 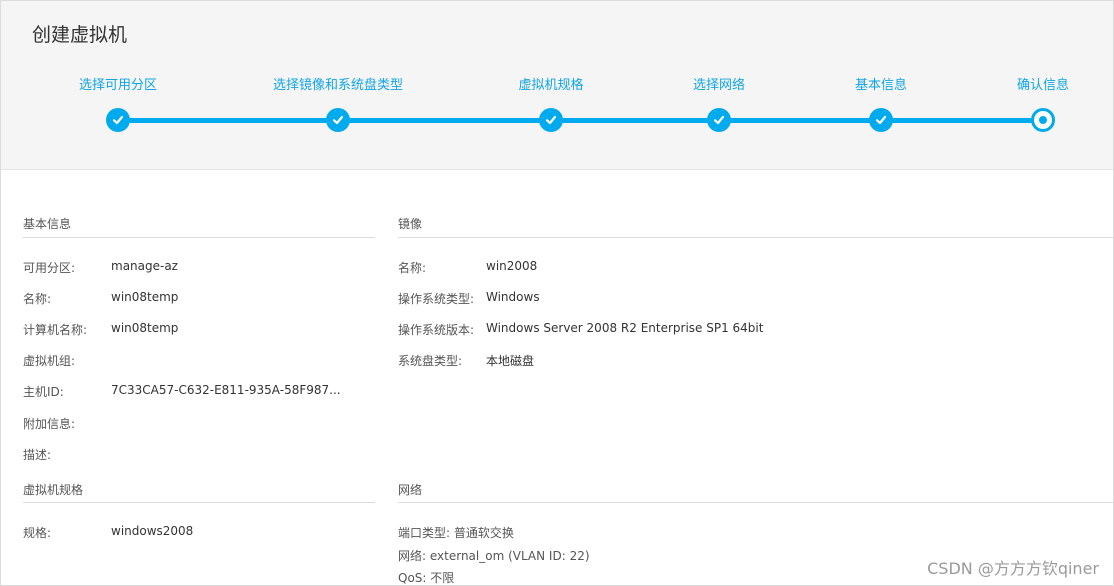 What do you see at coordinates (145, 328) in the screenshot?
I see `field-value-computer-name: win08temp` at bounding box center [145, 328].